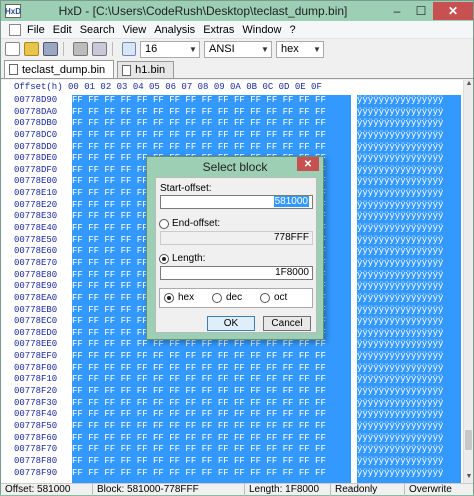  What do you see at coordinates (36, 123) in the screenshot?
I see `row-offset: 00778DB0` at bounding box center [36, 123].